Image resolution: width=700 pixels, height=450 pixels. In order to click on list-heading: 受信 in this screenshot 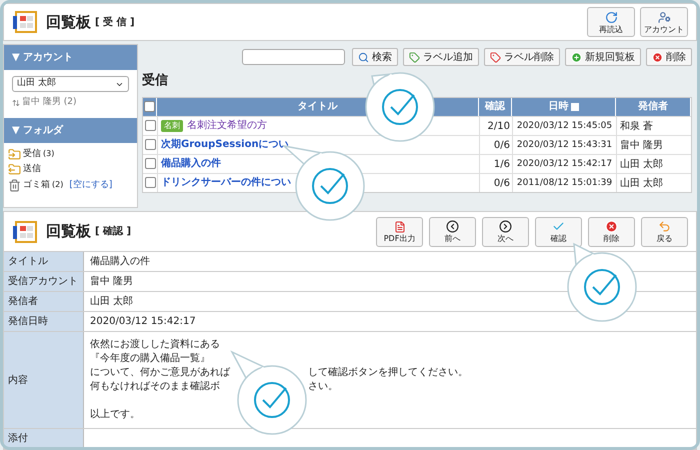, I will do `click(155, 81)`.